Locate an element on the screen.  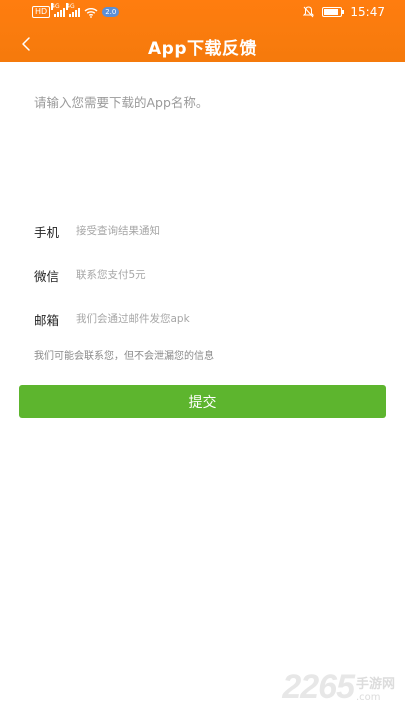
privacy-note: 我们可能会联系您，但不会泄漏您的信息 is located at coordinates (124, 356).